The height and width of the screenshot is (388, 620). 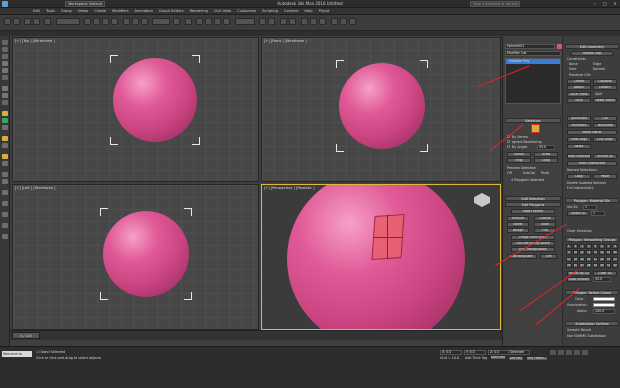 What do you see at coordinates (605, 4) in the screenshot?
I see `maximize-button: □` at bounding box center [605, 4].